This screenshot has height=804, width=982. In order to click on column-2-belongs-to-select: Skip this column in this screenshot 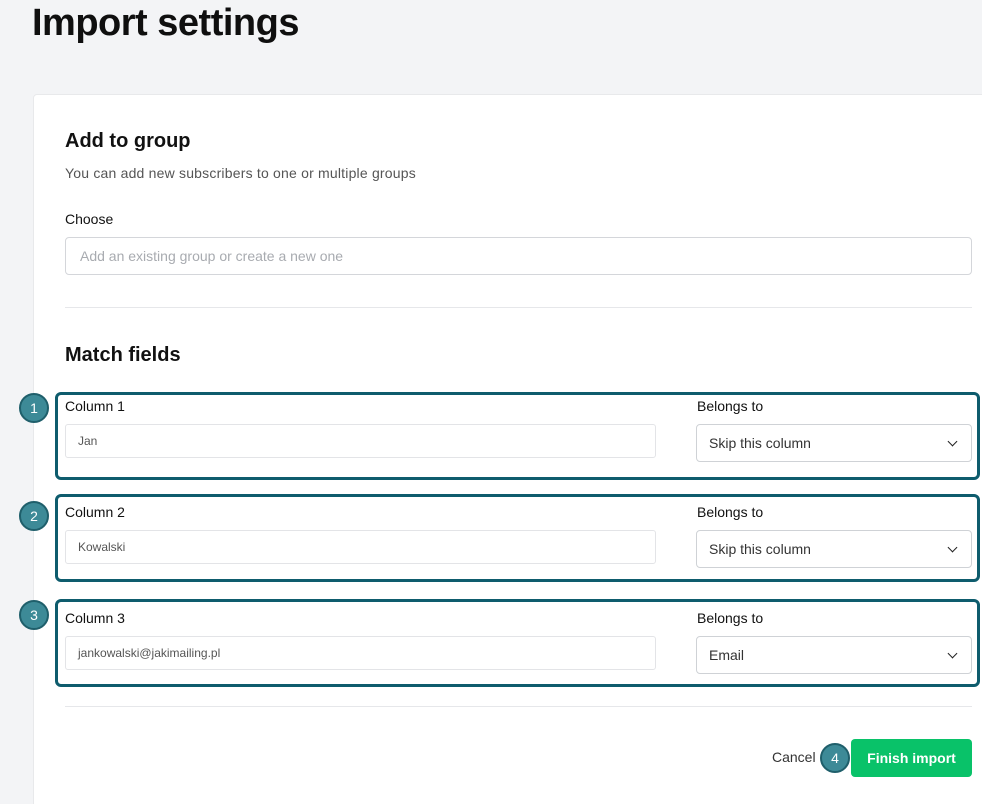, I will do `click(834, 549)`.